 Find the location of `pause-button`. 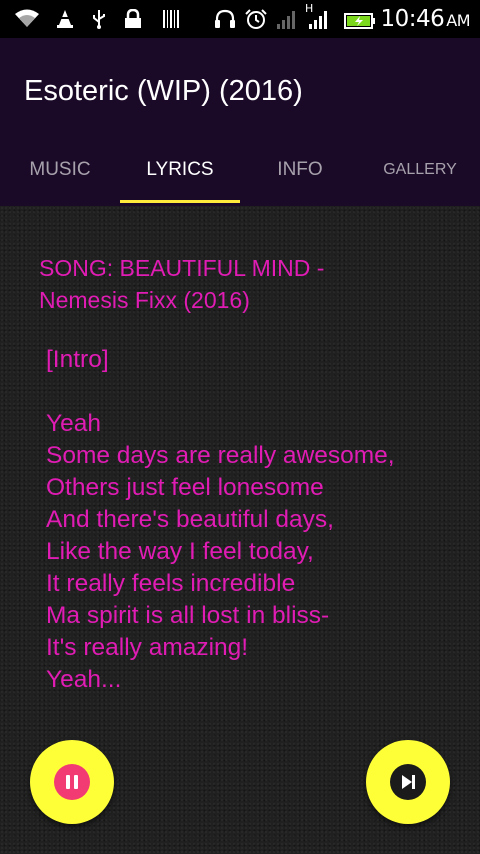

pause-button is located at coordinates (72, 782).